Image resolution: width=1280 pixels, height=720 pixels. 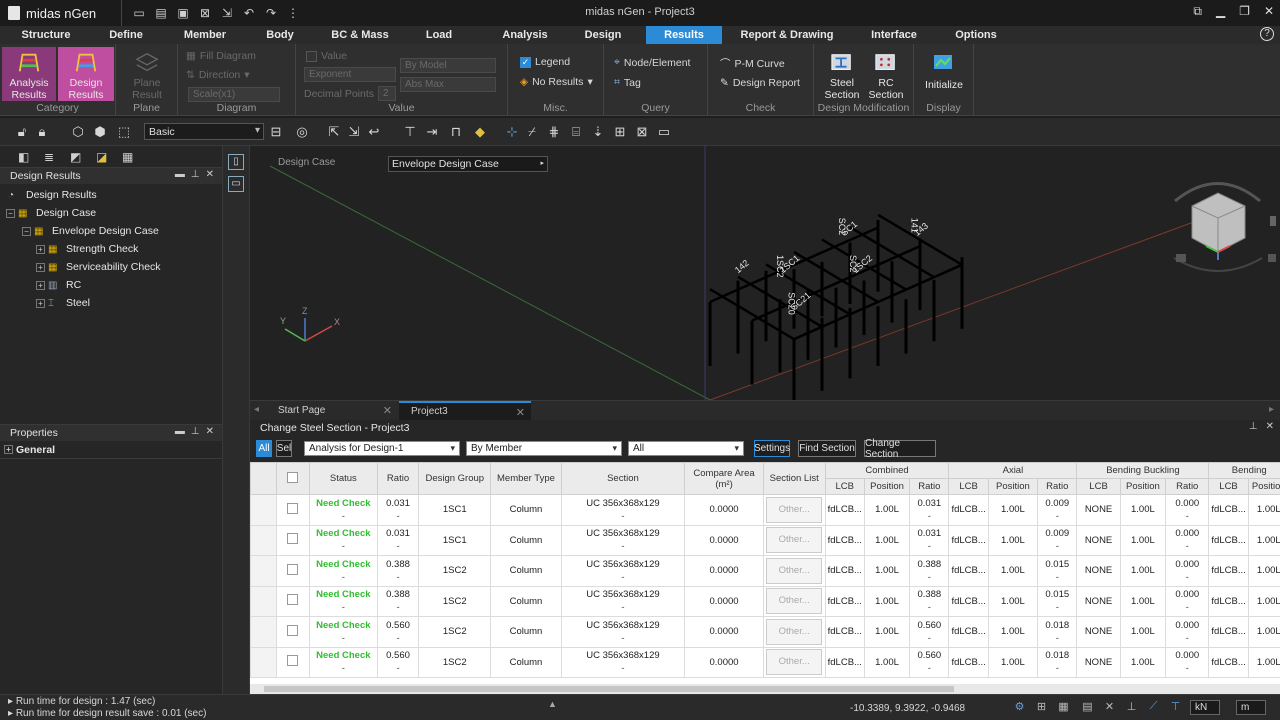 I want to click on render-icon: ◆, so click(x=480, y=132).